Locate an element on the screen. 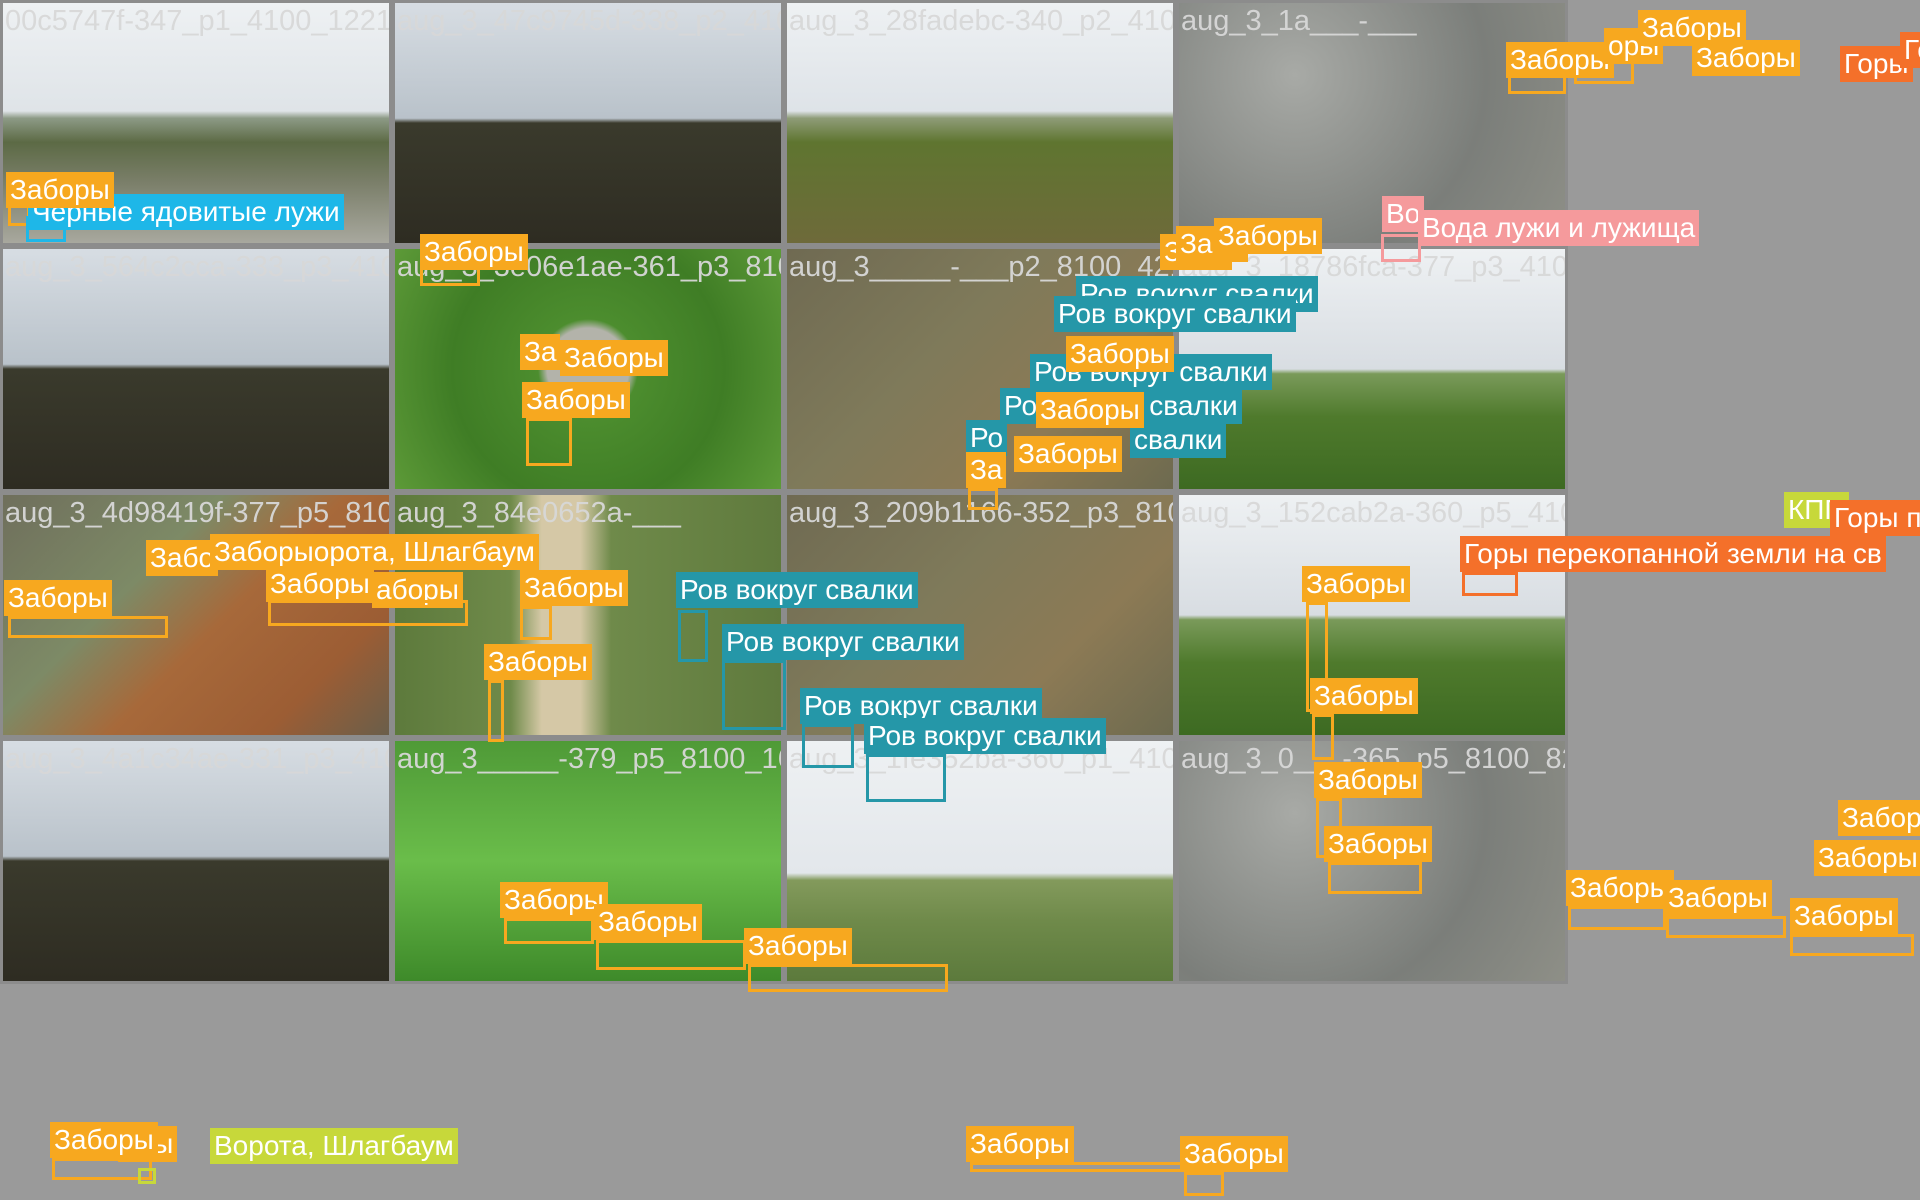 This screenshot has width=1920, height=1200. filename: aug_3_47c9745d-338_p2_4100_8210.jpg is located at coordinates (589, 21).